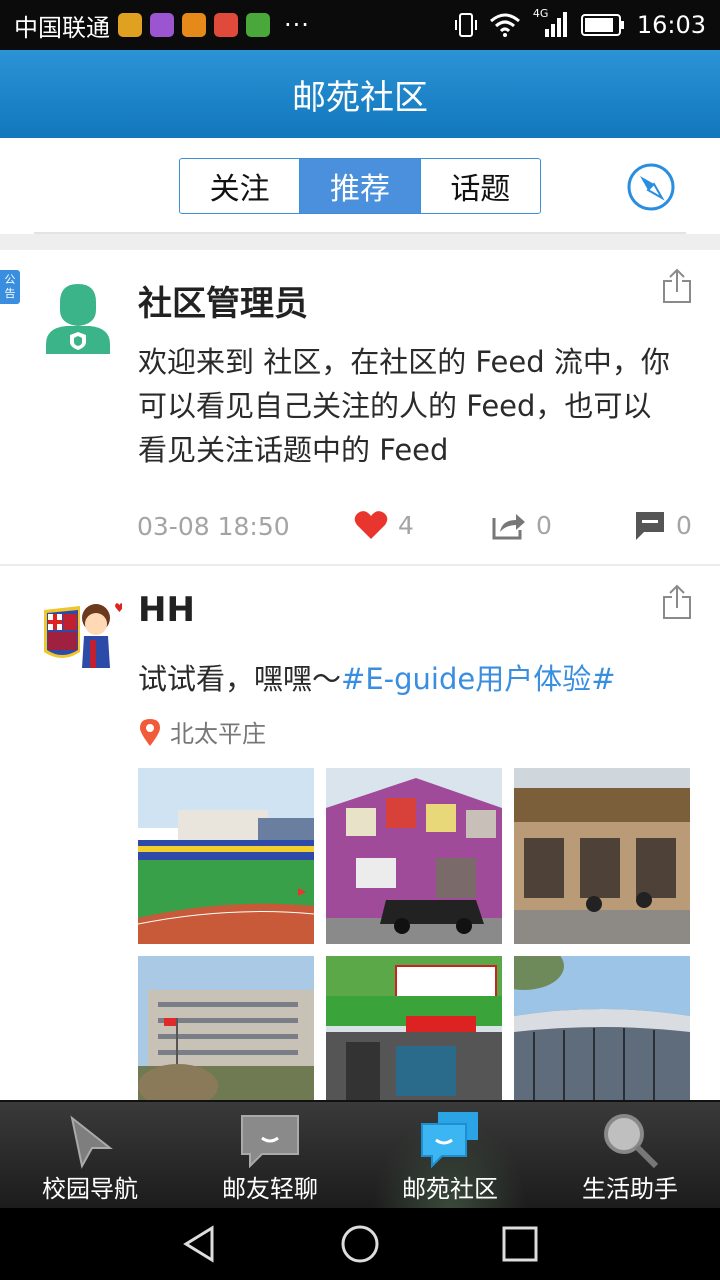  Describe the element at coordinates (371, 525) in the screenshot. I see `heart-icon` at that location.